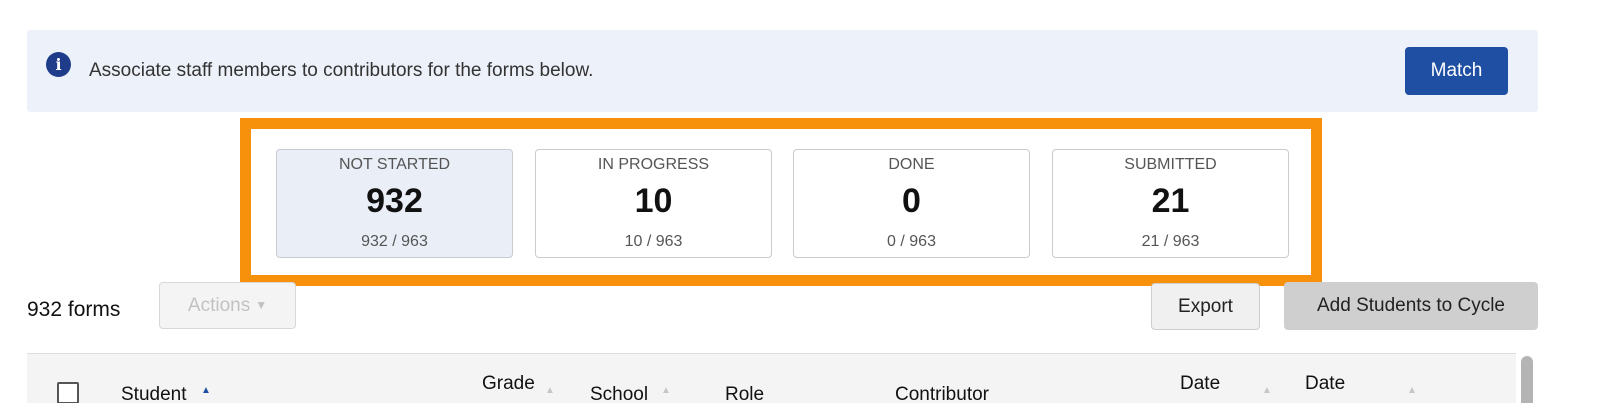 Image resolution: width=1600 pixels, height=403 pixels. I want to click on info-icon: i, so click(58, 64).